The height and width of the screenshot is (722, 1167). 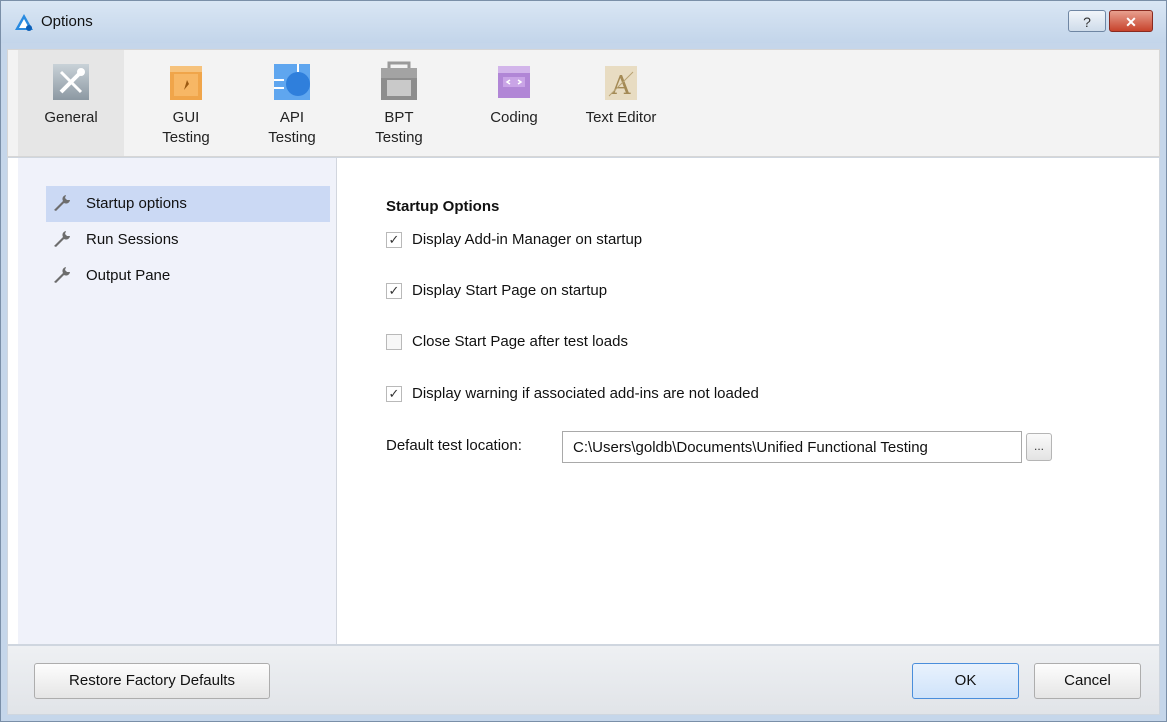 I want to click on svg-text: A, so click(x=621, y=86).